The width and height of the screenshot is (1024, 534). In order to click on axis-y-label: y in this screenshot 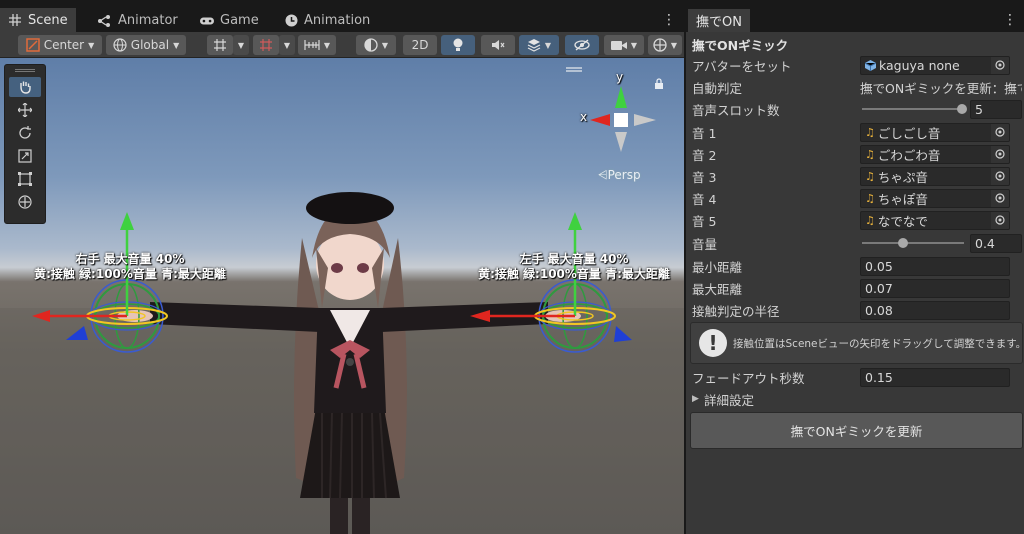, I will do `click(620, 77)`.